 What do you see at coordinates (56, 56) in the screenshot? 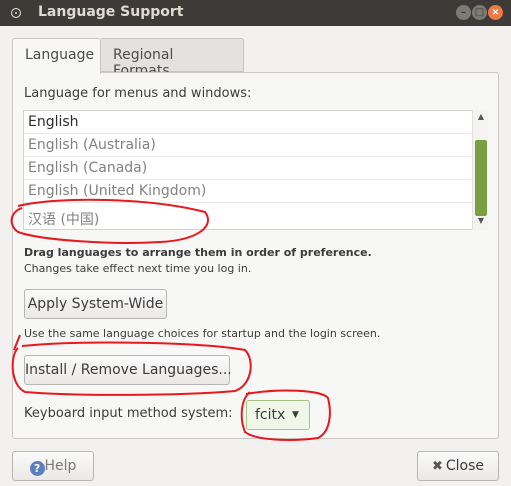
I see `tab-language: Language` at bounding box center [56, 56].